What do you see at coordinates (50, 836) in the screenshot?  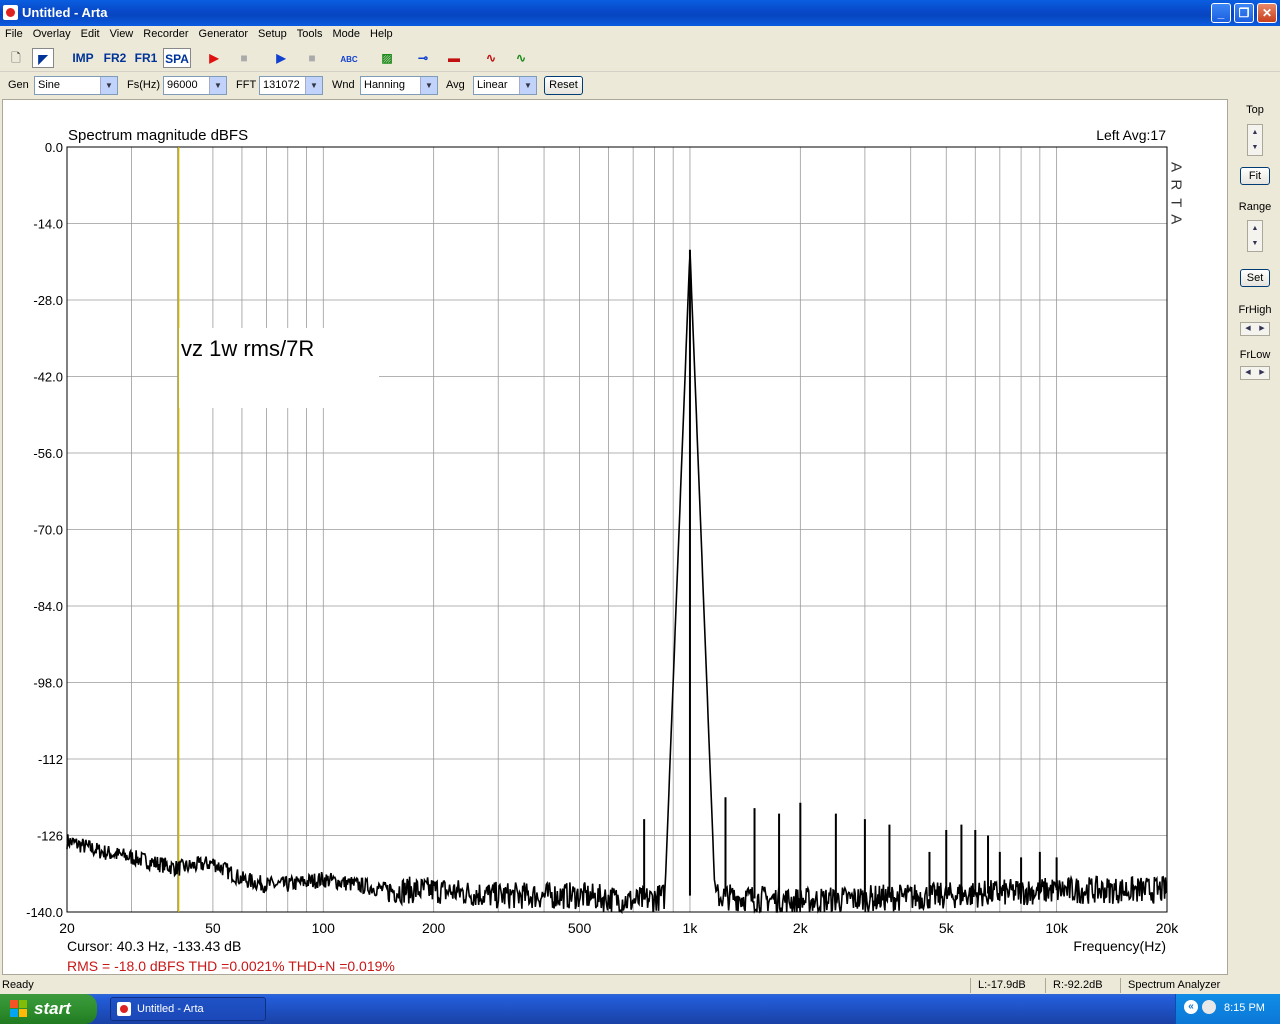 I see `y-tick-label: -126` at bounding box center [50, 836].